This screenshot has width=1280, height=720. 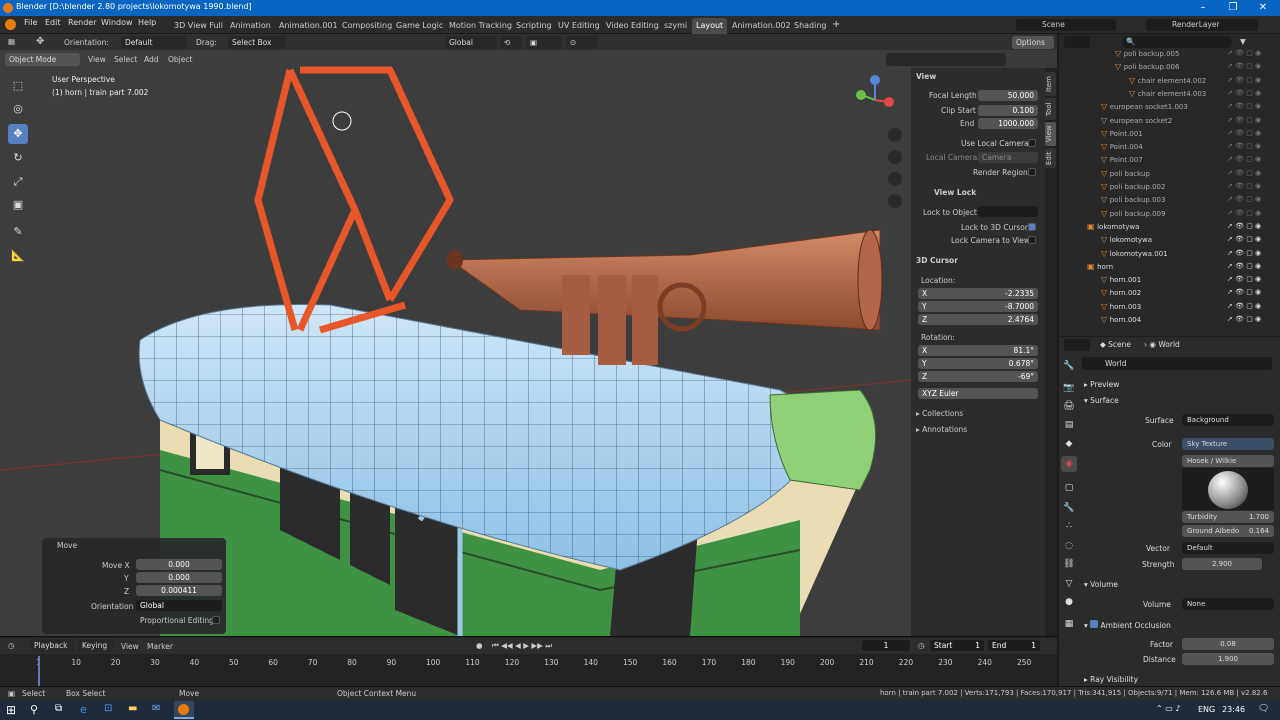 What do you see at coordinates (1050, 158) in the screenshot?
I see `tab-edit: Edit` at bounding box center [1050, 158].